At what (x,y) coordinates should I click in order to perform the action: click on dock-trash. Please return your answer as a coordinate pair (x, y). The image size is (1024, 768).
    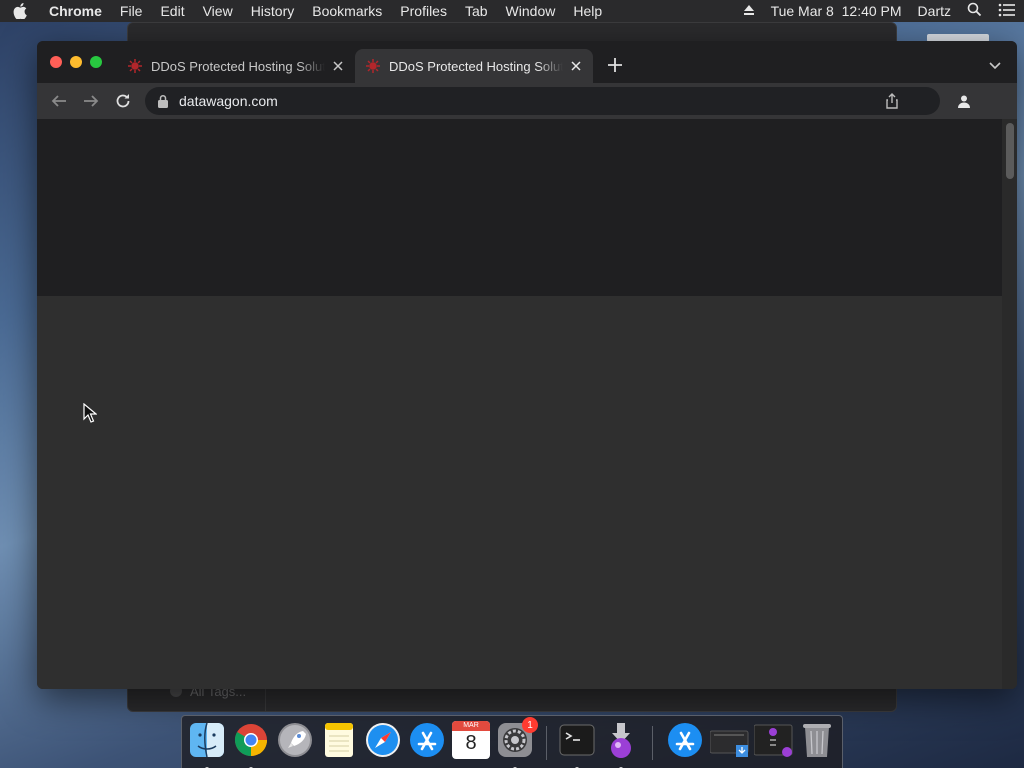
    Looking at the image, I should click on (817, 740).